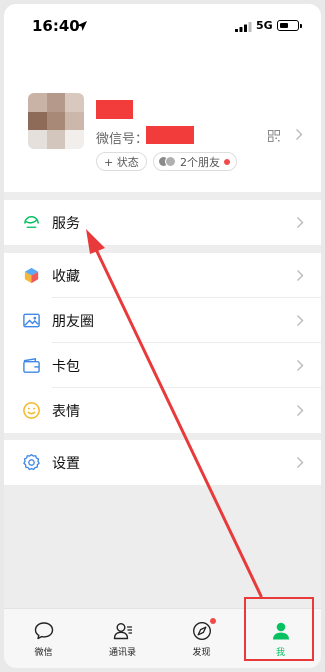 Image resolution: width=325 pixels, height=672 pixels. What do you see at coordinates (73, 322) in the screenshot?
I see `menu-label-moments: 朋友圈` at bounding box center [73, 322].